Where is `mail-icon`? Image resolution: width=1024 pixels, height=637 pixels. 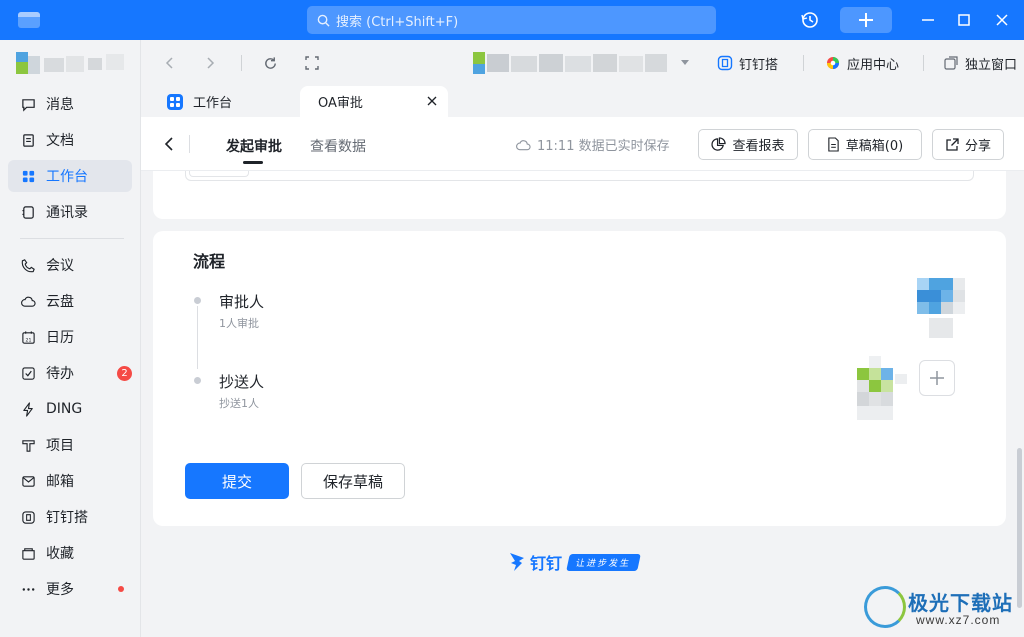 mail-icon is located at coordinates (28, 481).